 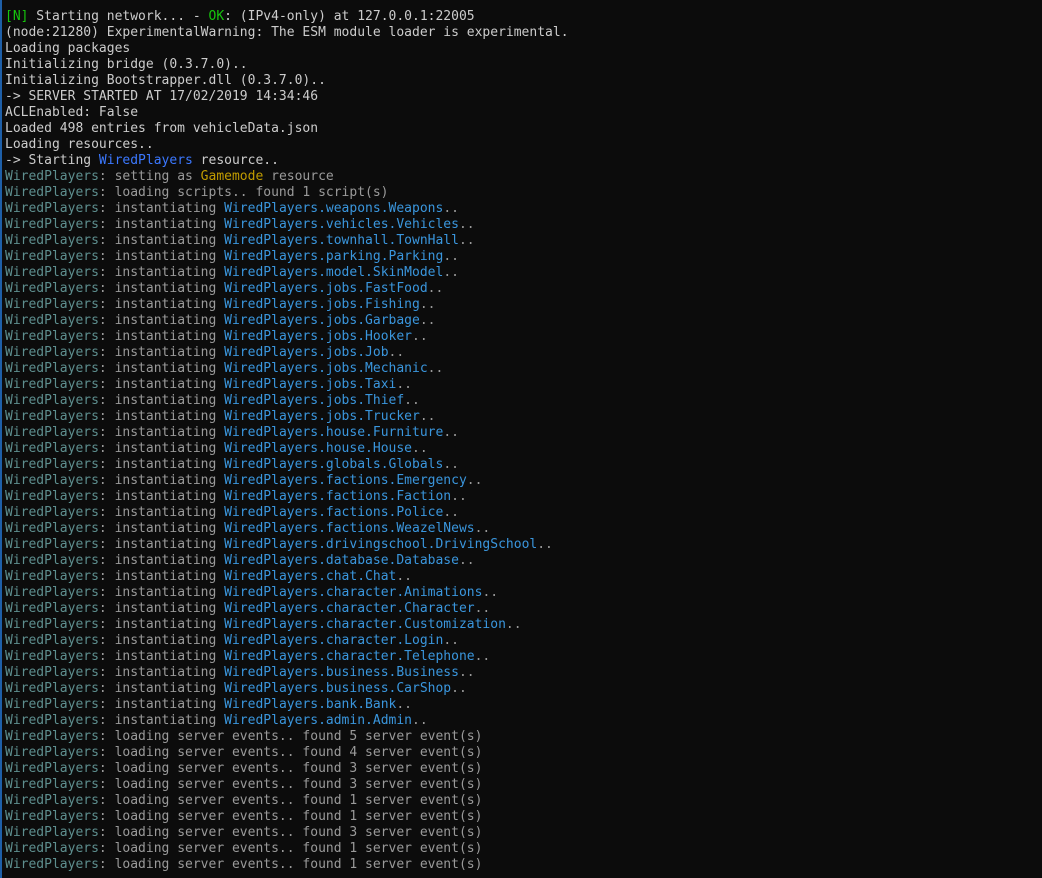 What do you see at coordinates (287, 161) in the screenshot?
I see `console-line: -> Starting WiredPlayers resource..` at bounding box center [287, 161].